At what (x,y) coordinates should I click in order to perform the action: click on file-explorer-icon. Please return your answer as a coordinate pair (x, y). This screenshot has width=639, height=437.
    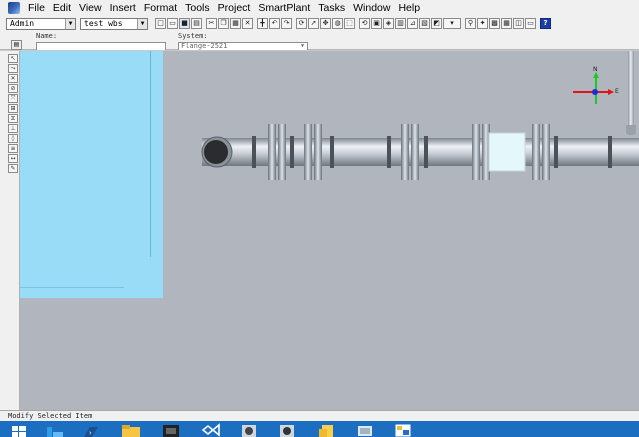
    Looking at the image, I should click on (131, 430).